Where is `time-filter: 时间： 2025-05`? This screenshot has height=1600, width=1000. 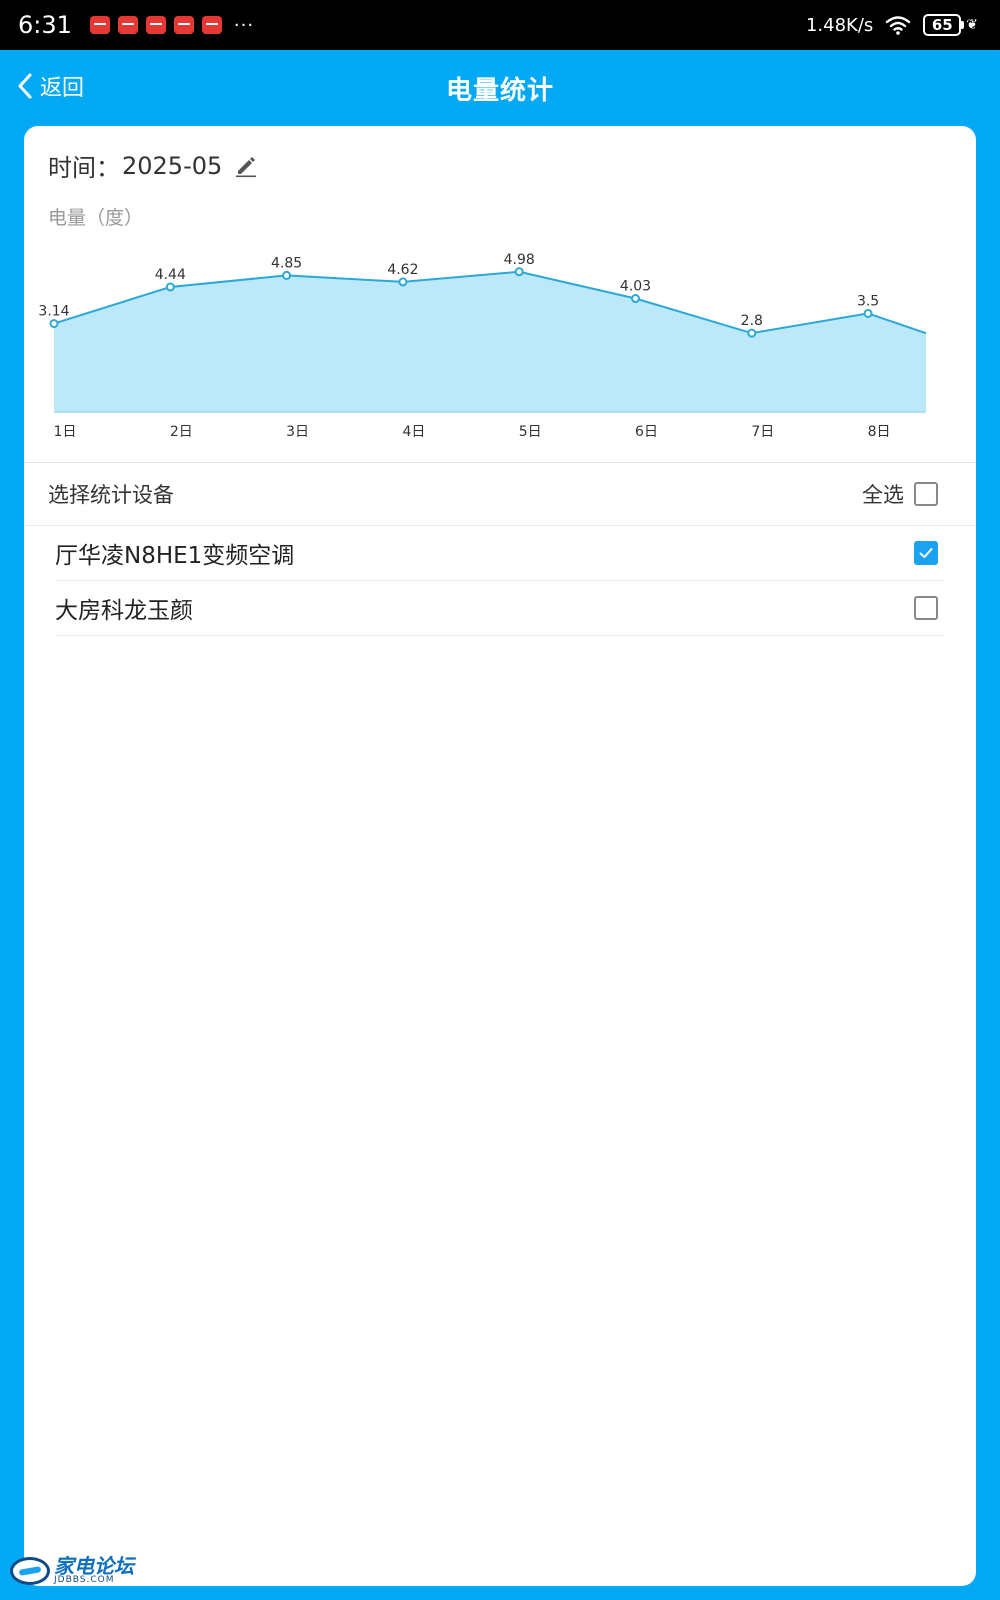
time-filter: 时间： 2025-05 is located at coordinates (153, 165).